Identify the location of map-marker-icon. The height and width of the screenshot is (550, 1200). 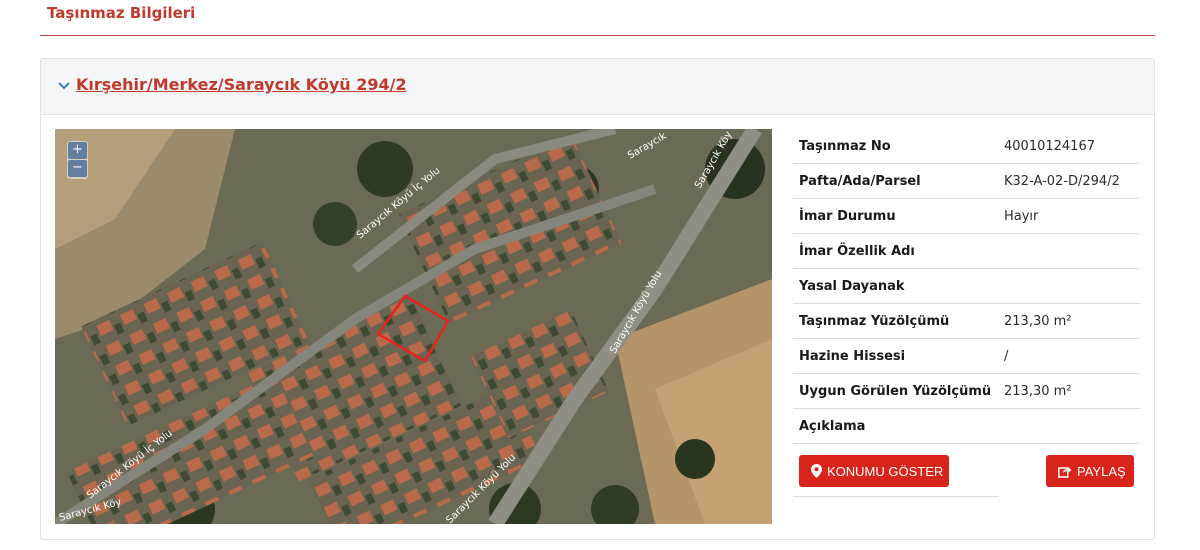
(816, 471).